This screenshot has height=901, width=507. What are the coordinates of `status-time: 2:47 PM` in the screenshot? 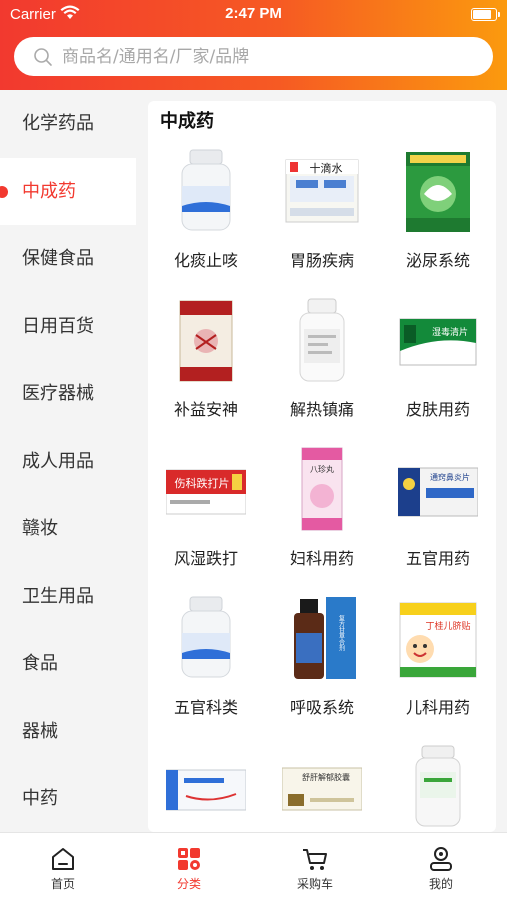 It's located at (253, 13).